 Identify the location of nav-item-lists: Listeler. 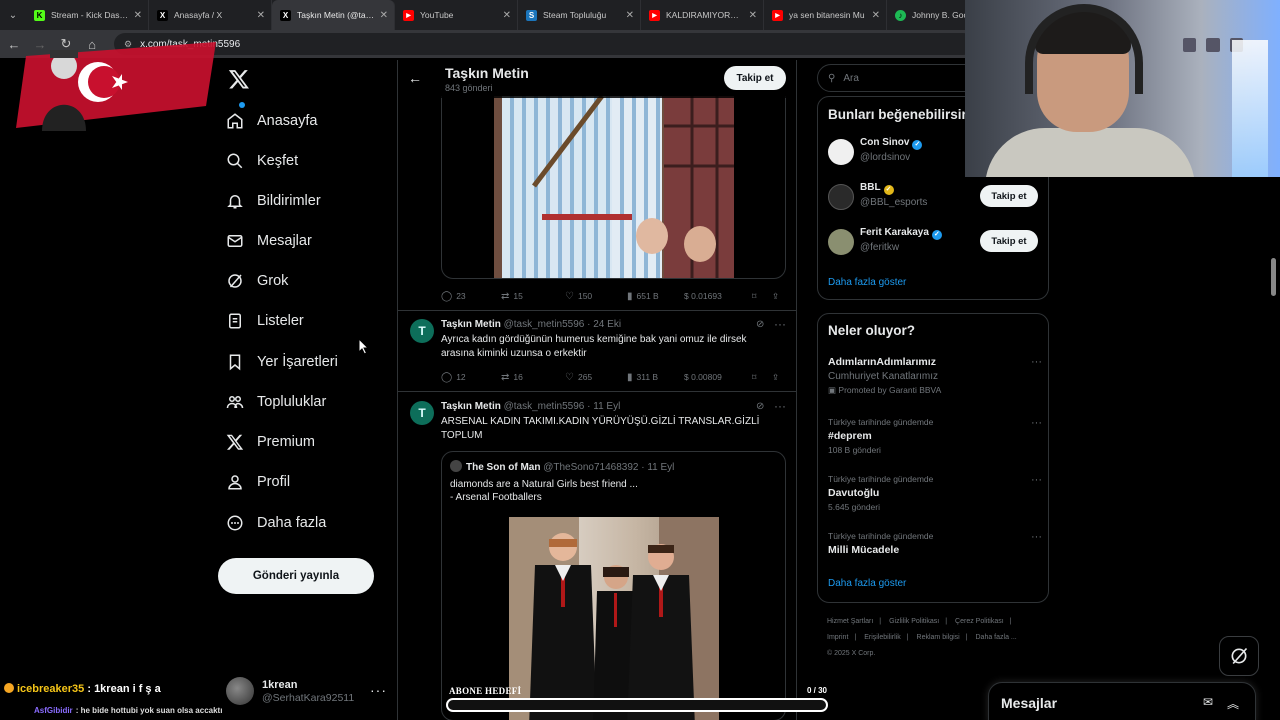
(303, 321).